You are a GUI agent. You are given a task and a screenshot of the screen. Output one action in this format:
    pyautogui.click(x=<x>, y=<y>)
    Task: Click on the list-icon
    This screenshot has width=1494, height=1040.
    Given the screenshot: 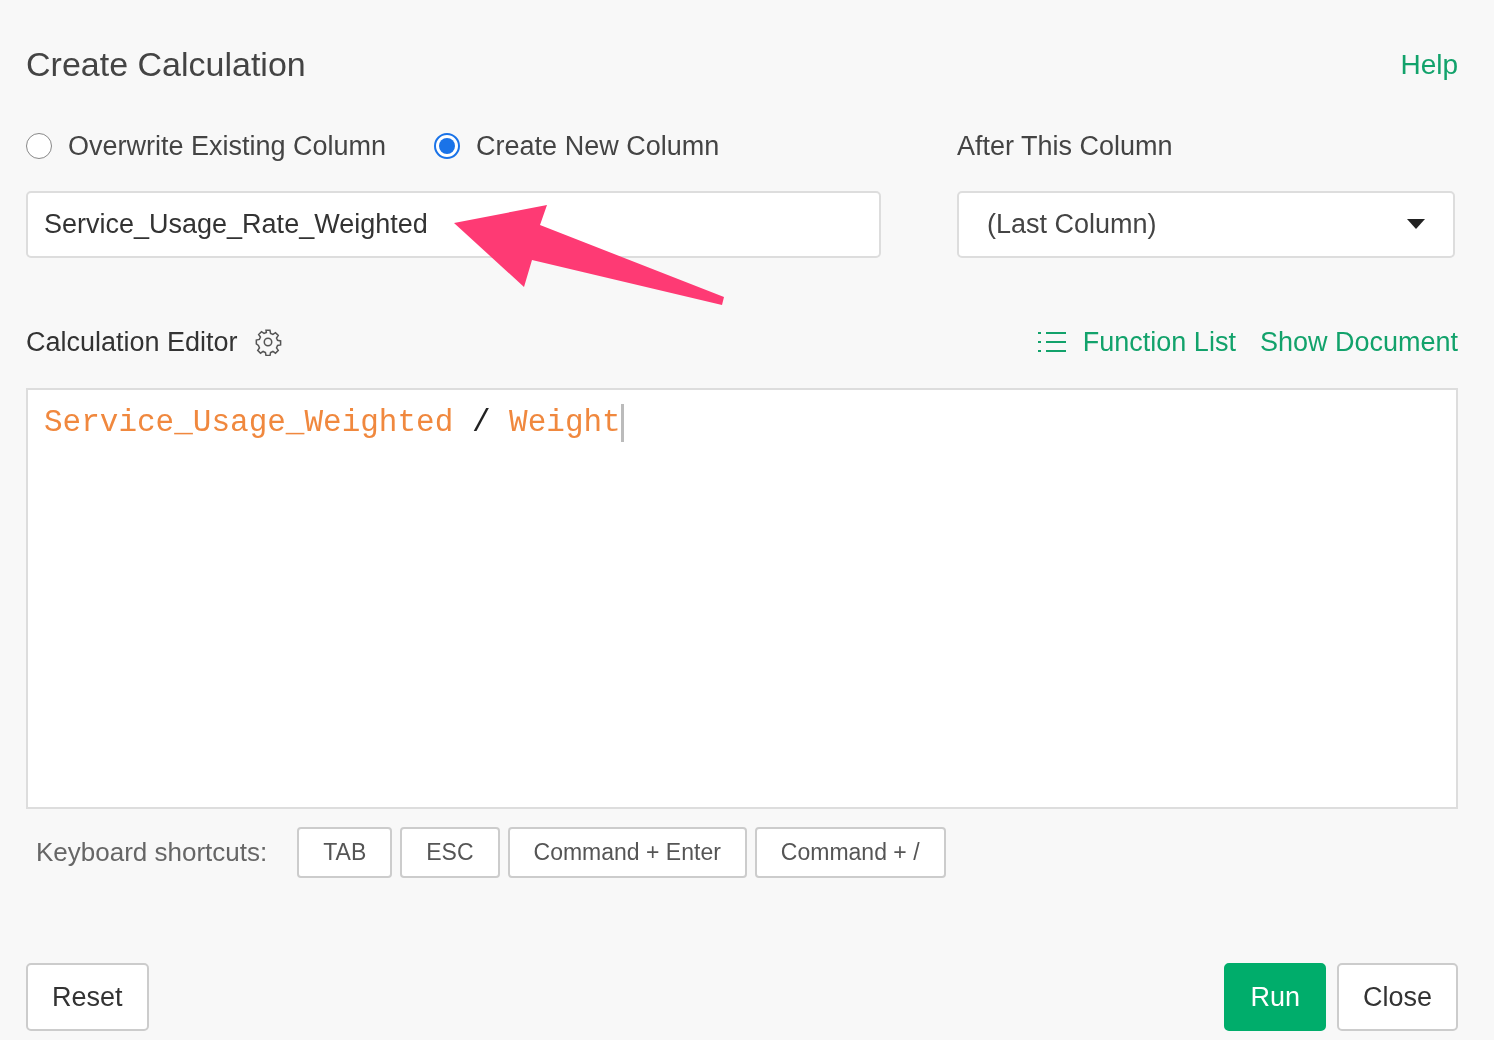 What is the action you would take?
    pyautogui.click(x=1051, y=341)
    